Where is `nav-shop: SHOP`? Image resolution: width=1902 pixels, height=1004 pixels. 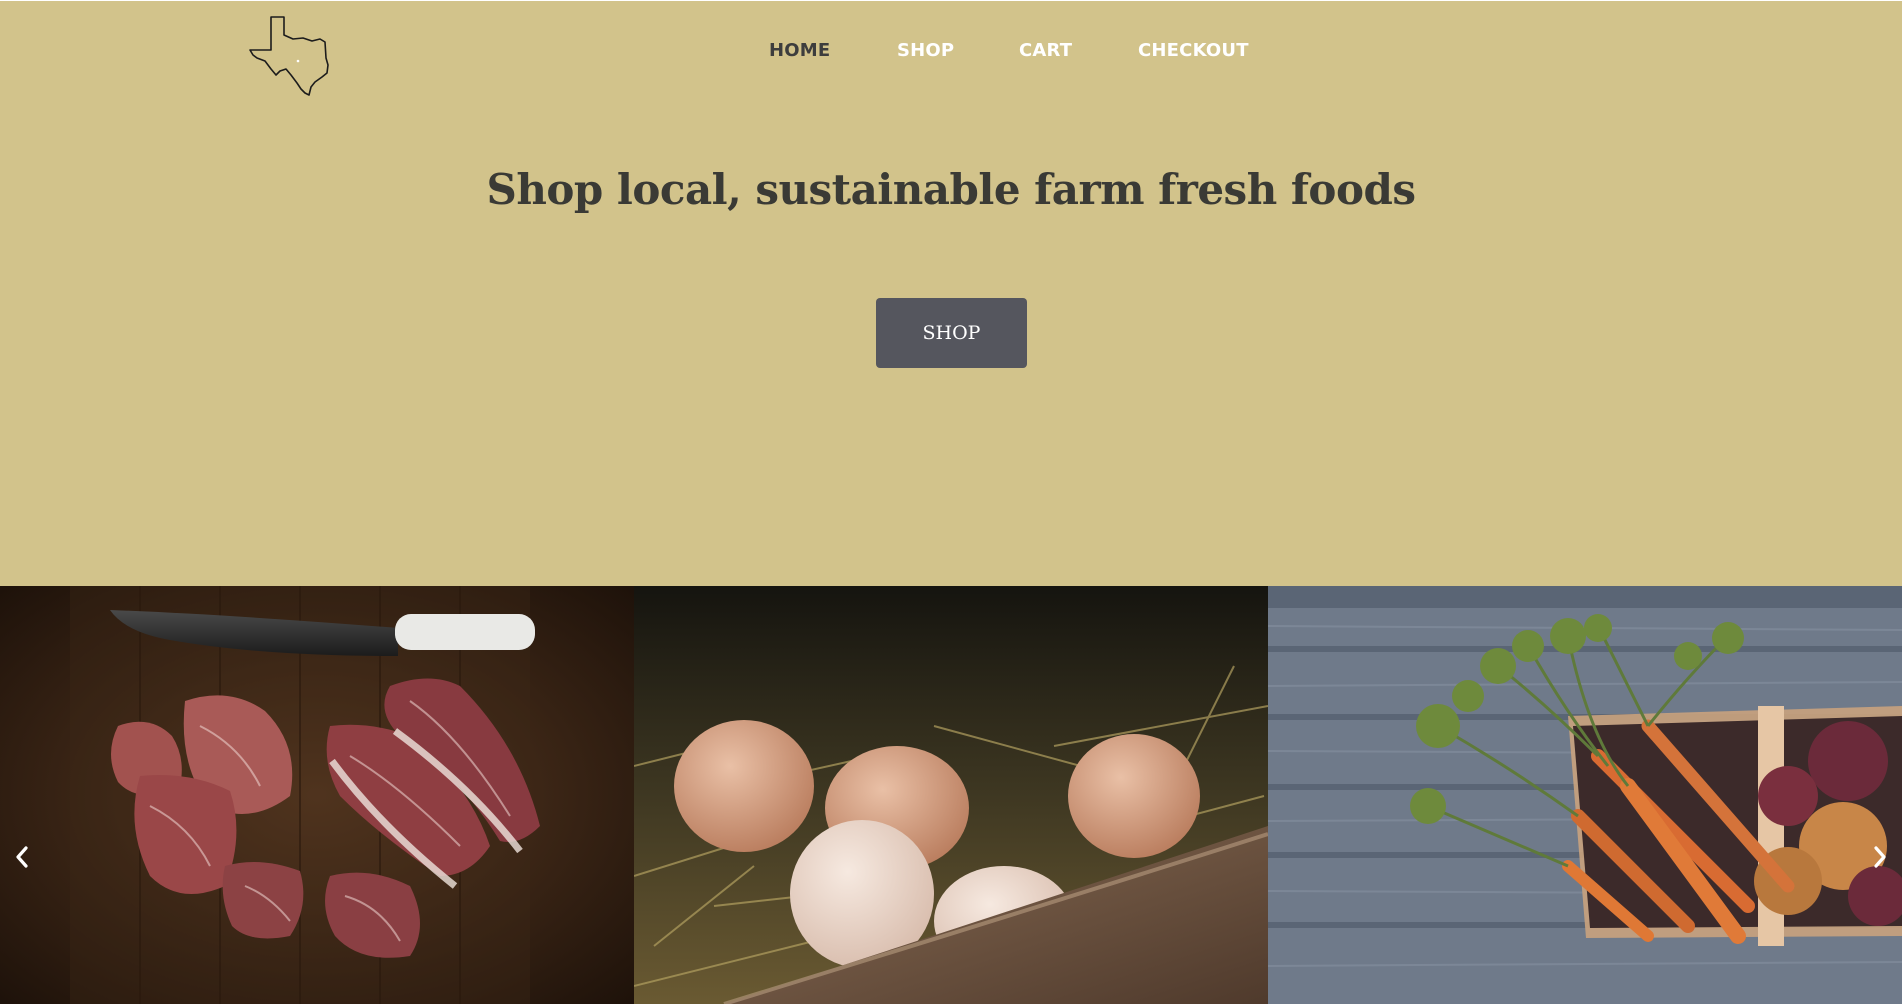 nav-shop: SHOP is located at coordinates (925, 50).